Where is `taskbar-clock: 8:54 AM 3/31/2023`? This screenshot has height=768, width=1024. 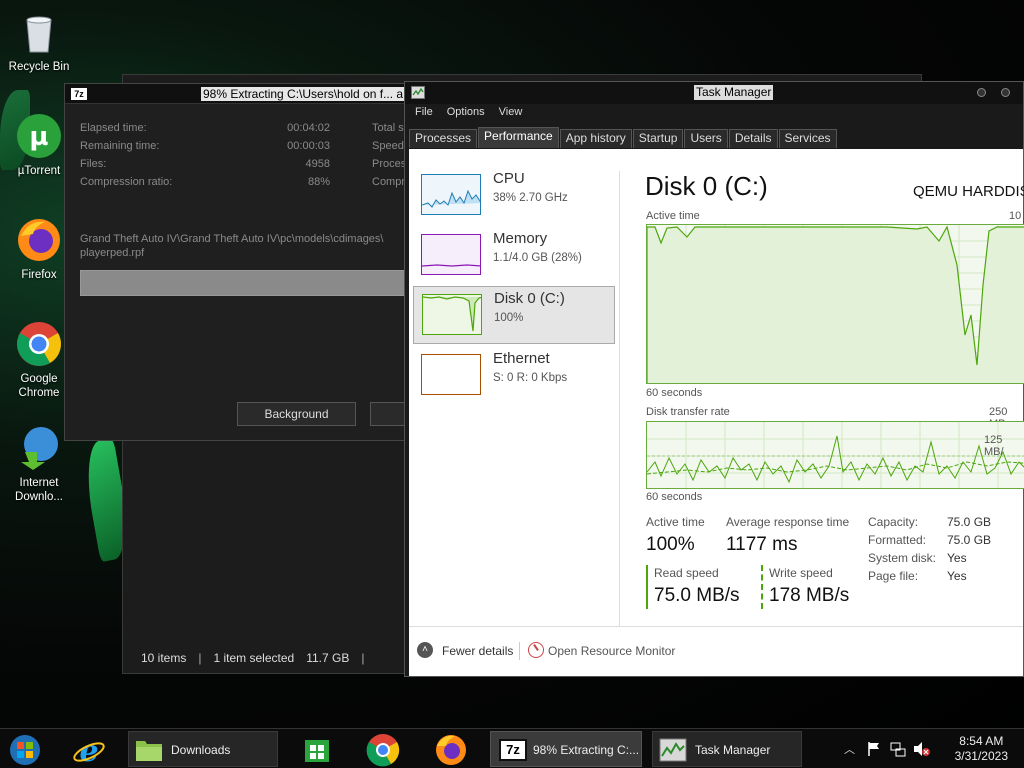 taskbar-clock: 8:54 AM 3/31/2023 is located at coordinates (981, 749).